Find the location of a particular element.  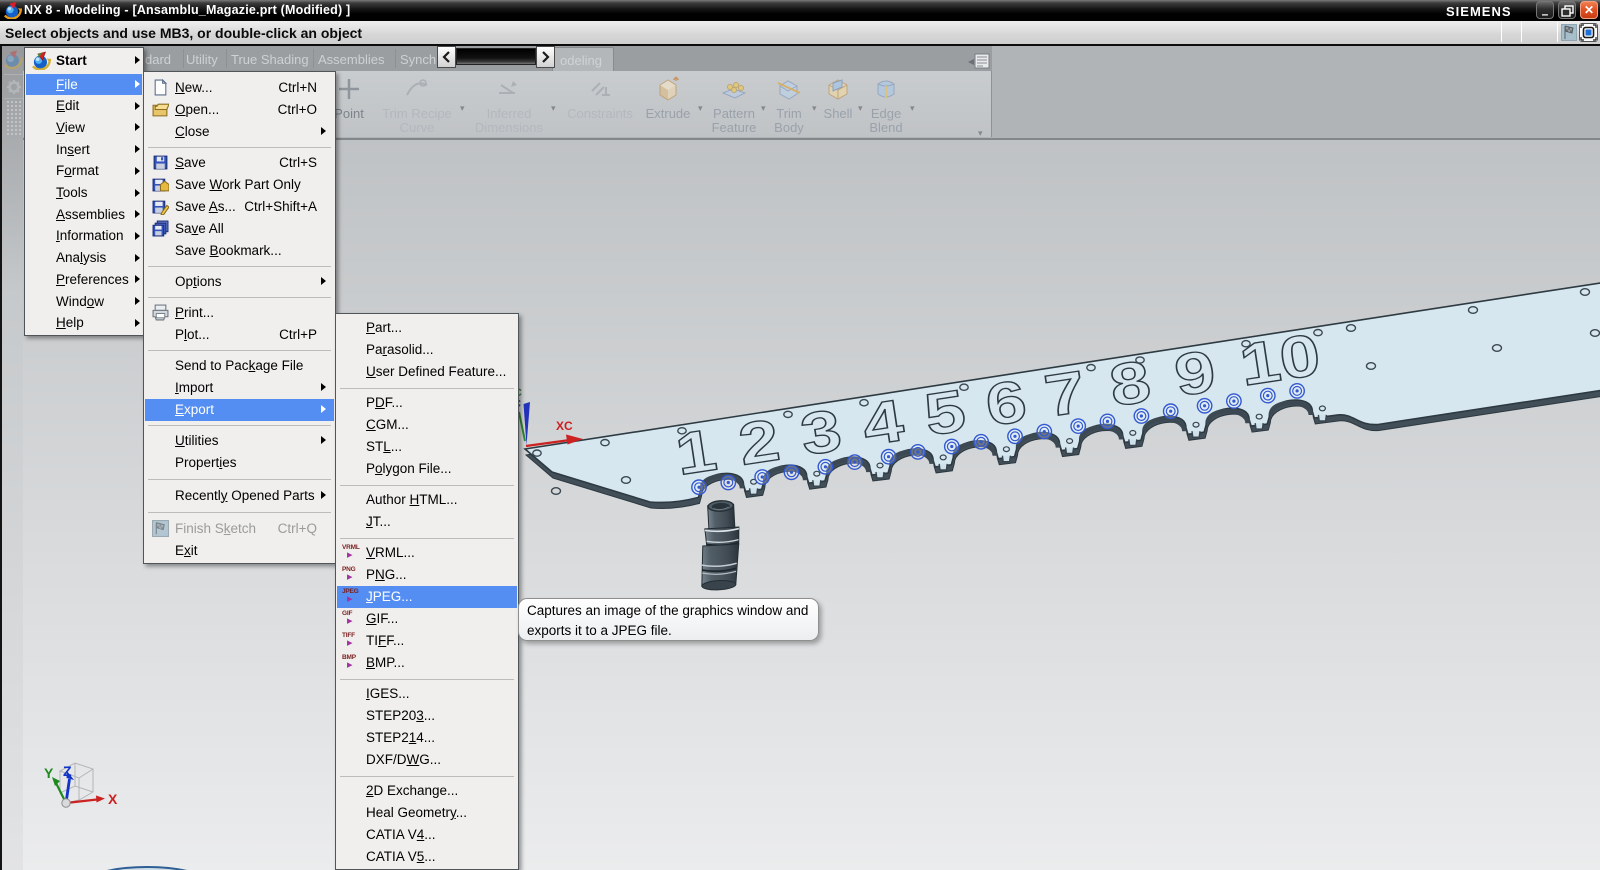

svg-text: XC is located at coordinates (564, 426).